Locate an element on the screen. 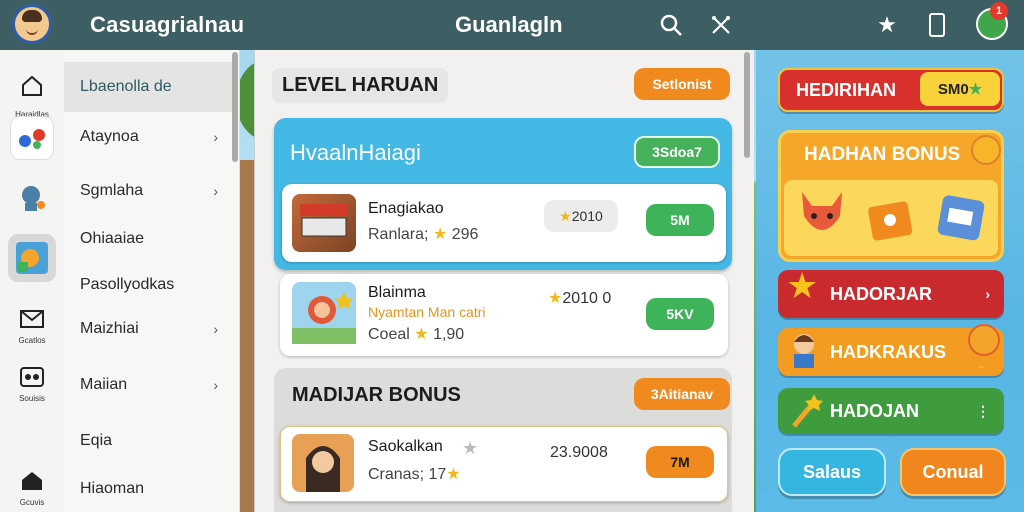 This screenshot has width=1024, height=512. menu-item-label: Ohiaaiae is located at coordinates (112, 238).